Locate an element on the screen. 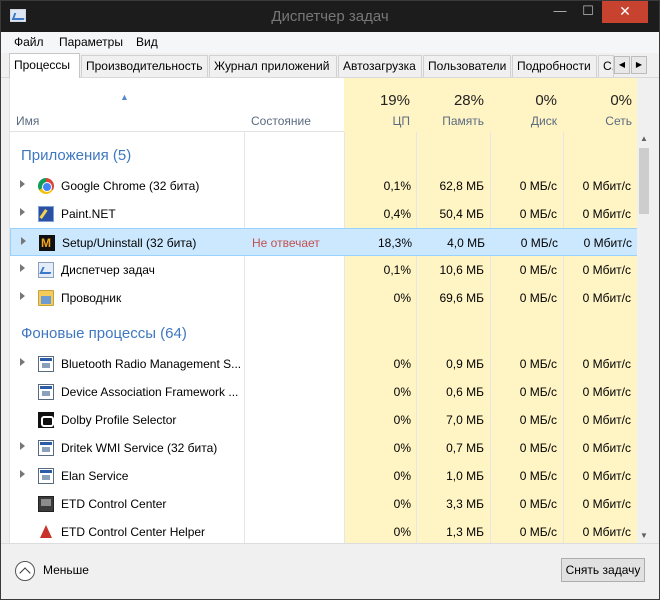 The height and width of the screenshot is (600, 660). scrollbar-thumb is located at coordinates (644, 181).